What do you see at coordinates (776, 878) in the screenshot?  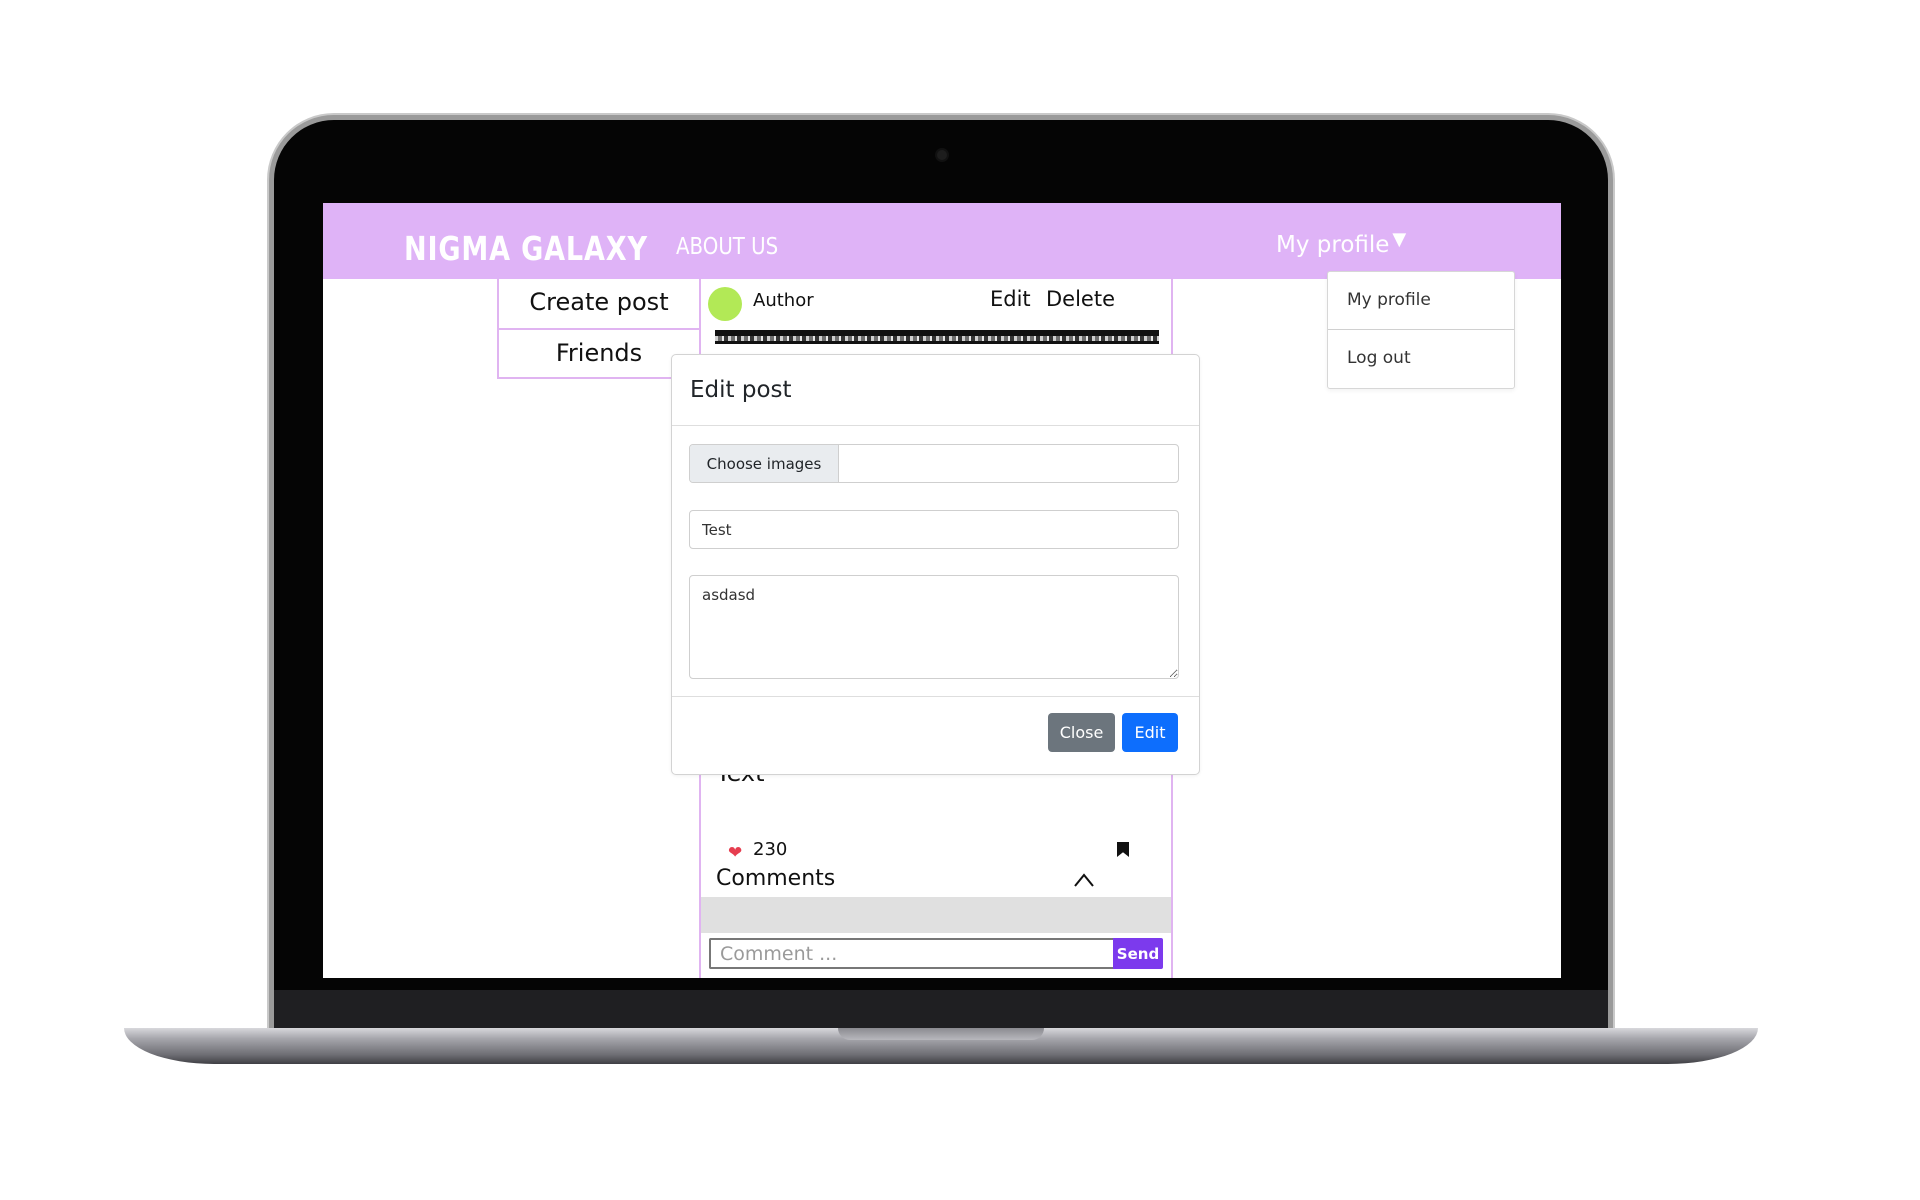 I see `comments-title: Comments` at bounding box center [776, 878].